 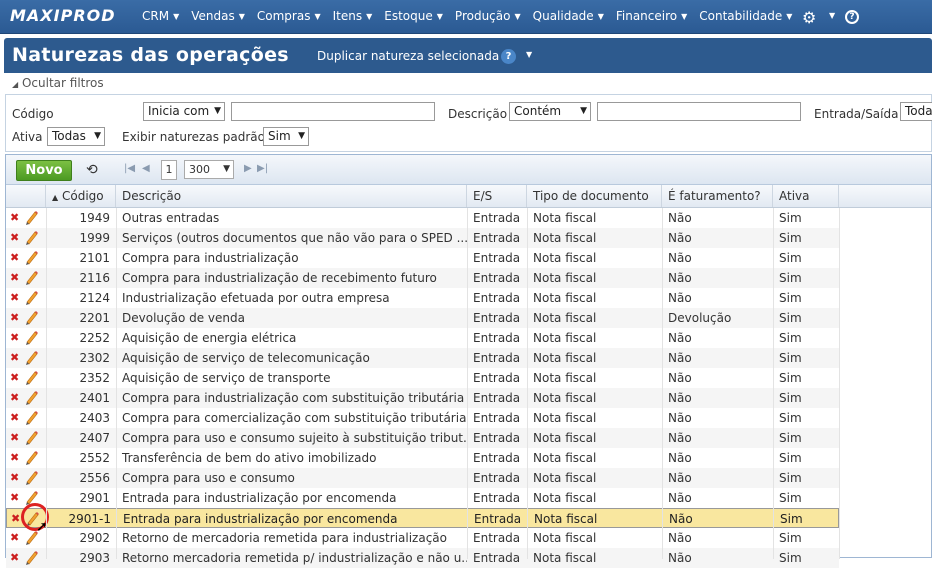 What do you see at coordinates (651, 16) in the screenshot?
I see `menu-item-7: Financeiro ▼` at bounding box center [651, 16].